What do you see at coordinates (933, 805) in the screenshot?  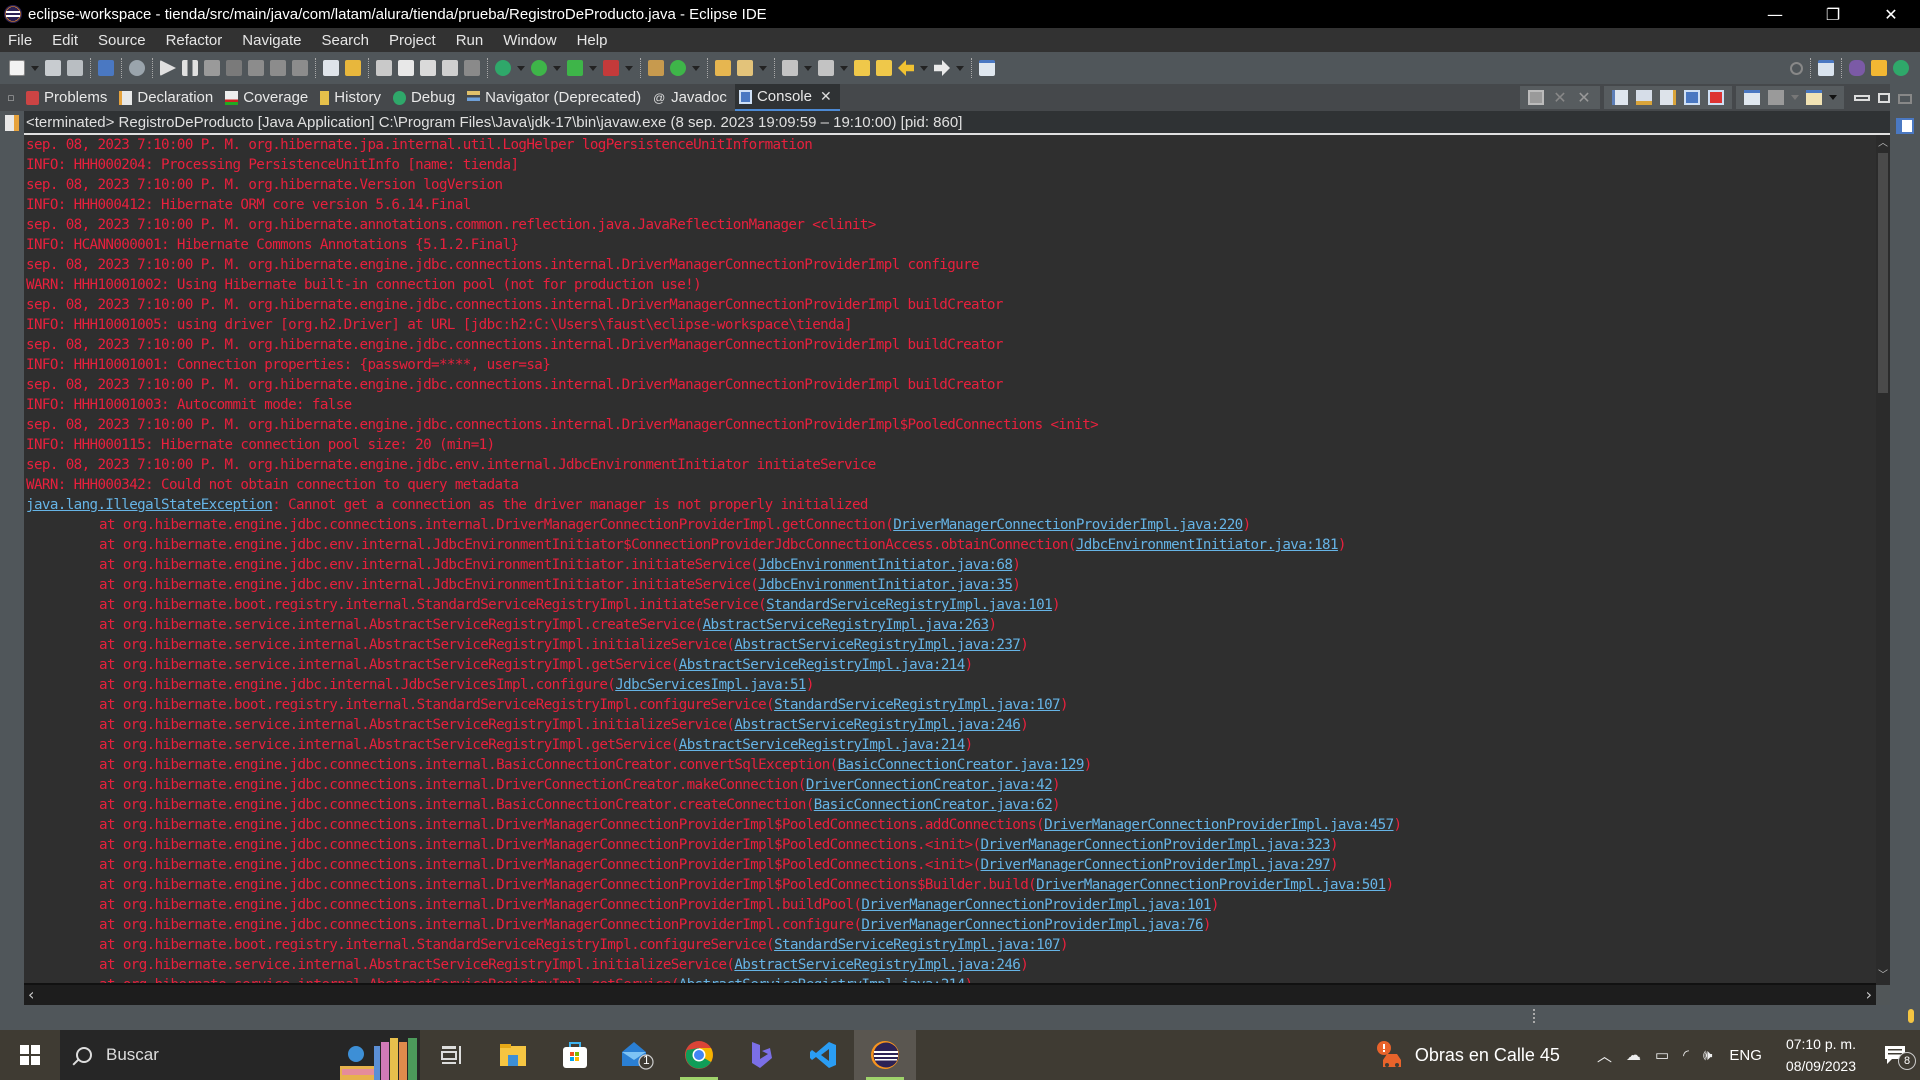 I see `source-link: BasicConnectionCreator.java:62` at bounding box center [933, 805].